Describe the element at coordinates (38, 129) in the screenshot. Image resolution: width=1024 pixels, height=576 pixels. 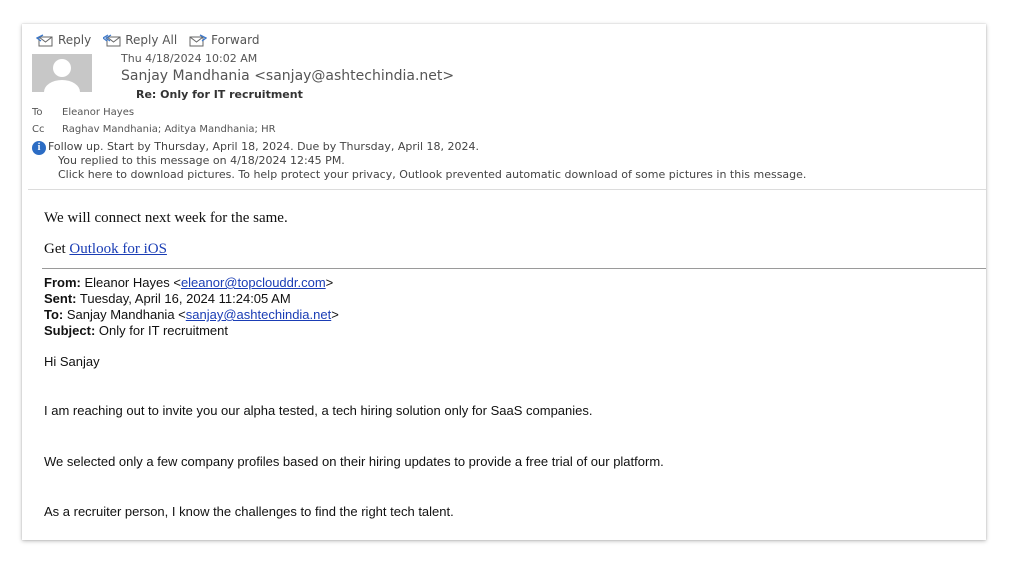
I see `cc-label: Cc` at that location.